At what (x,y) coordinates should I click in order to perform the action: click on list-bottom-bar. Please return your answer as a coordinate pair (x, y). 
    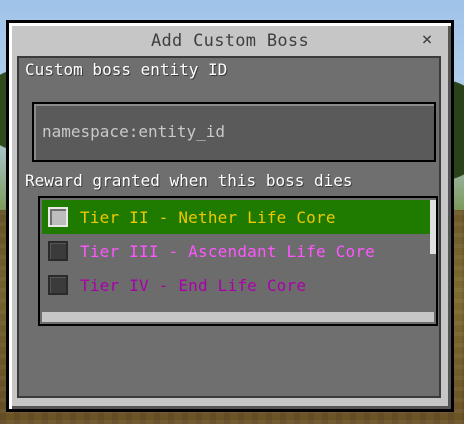
    Looking at the image, I should click on (238, 317).